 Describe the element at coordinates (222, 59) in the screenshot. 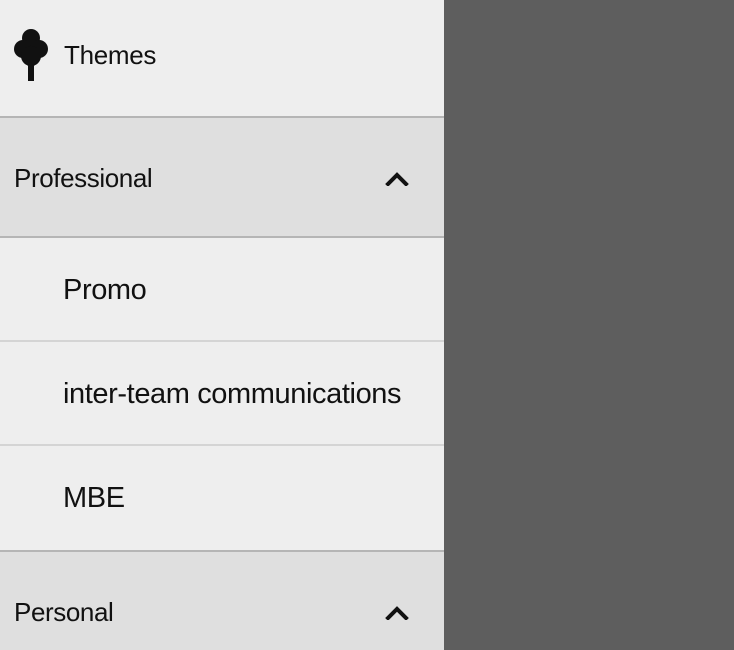

I see `drawer-header: Themes` at that location.